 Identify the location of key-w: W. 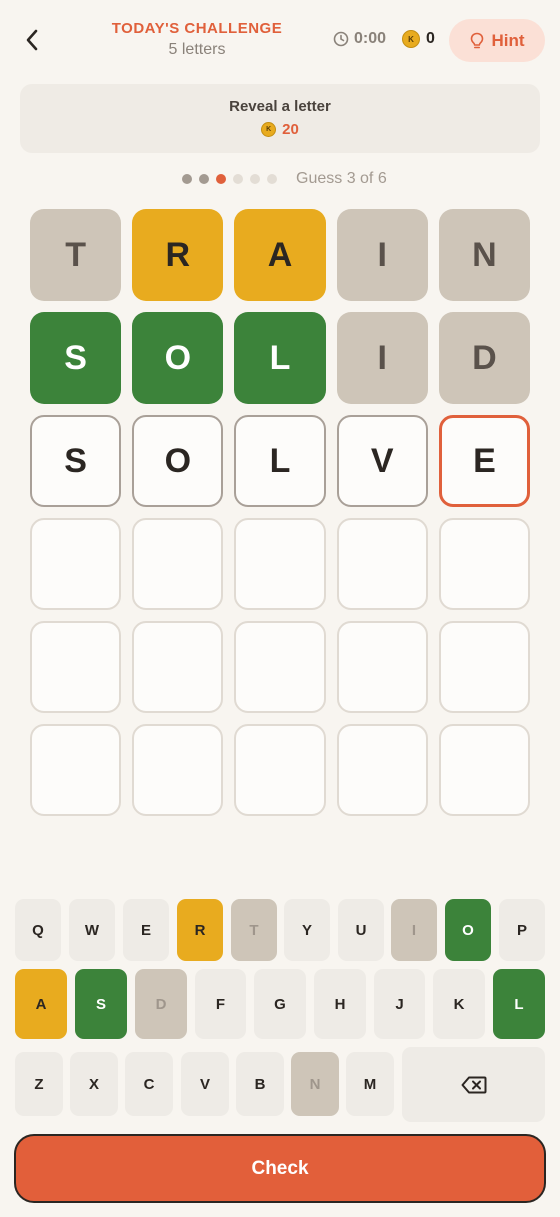
(92, 930).